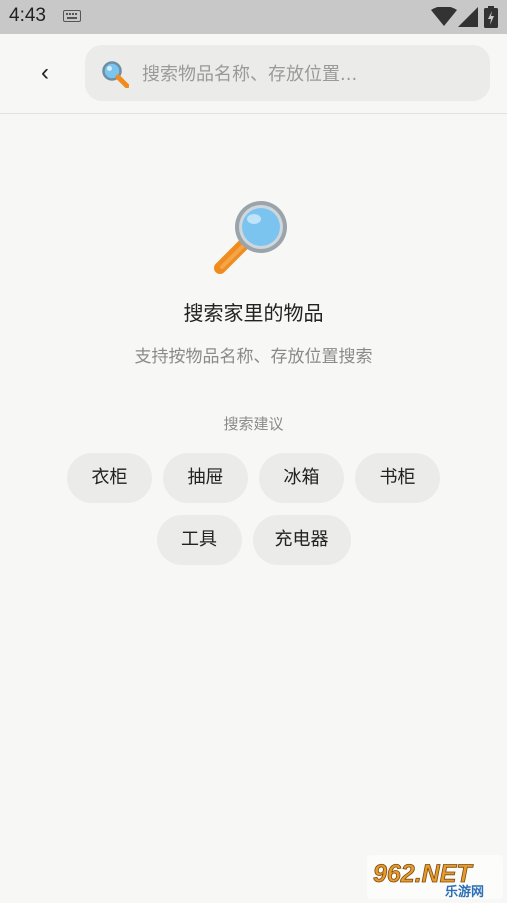 The height and width of the screenshot is (903, 507). Describe the element at coordinates (109, 478) in the screenshot. I see `suggestion-chip-wardrobe: 衣柜` at that location.